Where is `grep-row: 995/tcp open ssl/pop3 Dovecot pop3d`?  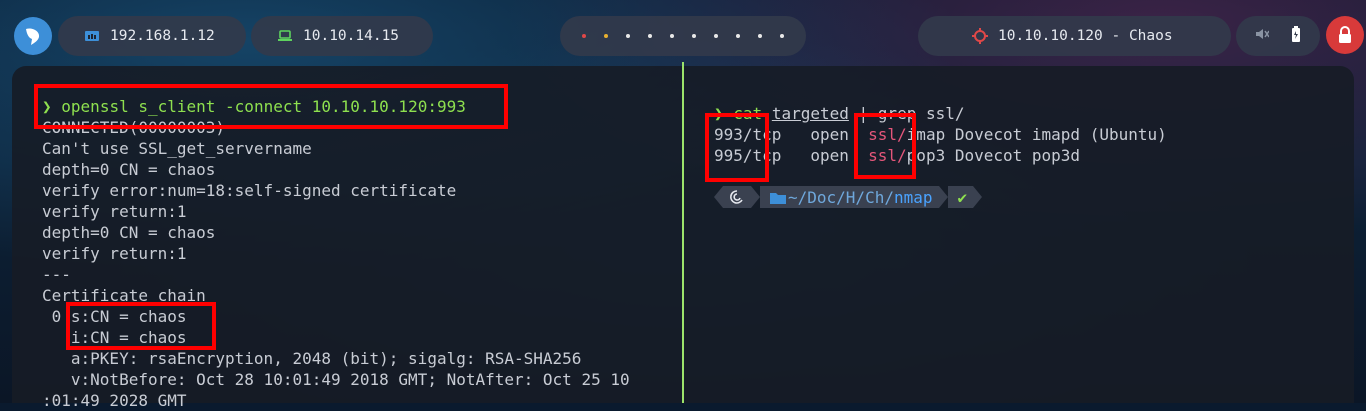 grep-row: 995/tcp open ssl/pop3 Dovecot pop3d is located at coordinates (897, 155).